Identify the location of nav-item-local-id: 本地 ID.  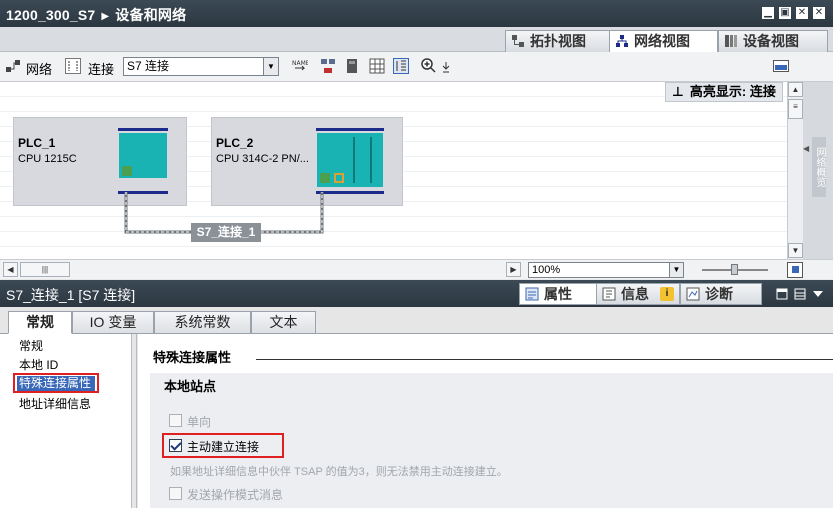
(38, 364).